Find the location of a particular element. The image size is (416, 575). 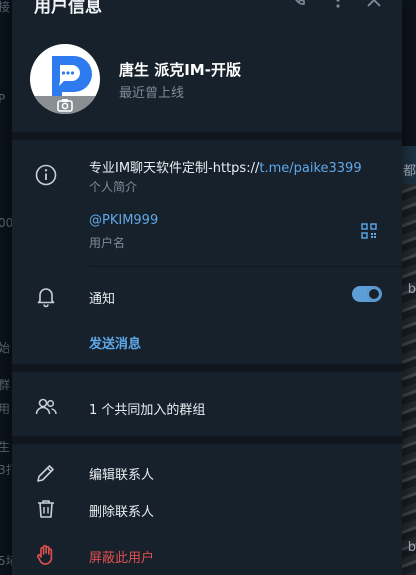

bg-fragment: 用 is located at coordinates (5, 409).